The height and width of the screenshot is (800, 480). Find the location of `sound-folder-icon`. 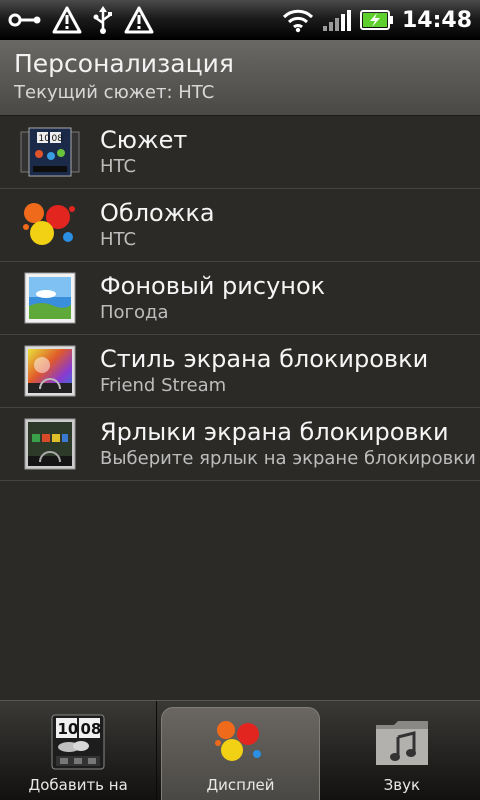

sound-folder-icon is located at coordinates (402, 742).